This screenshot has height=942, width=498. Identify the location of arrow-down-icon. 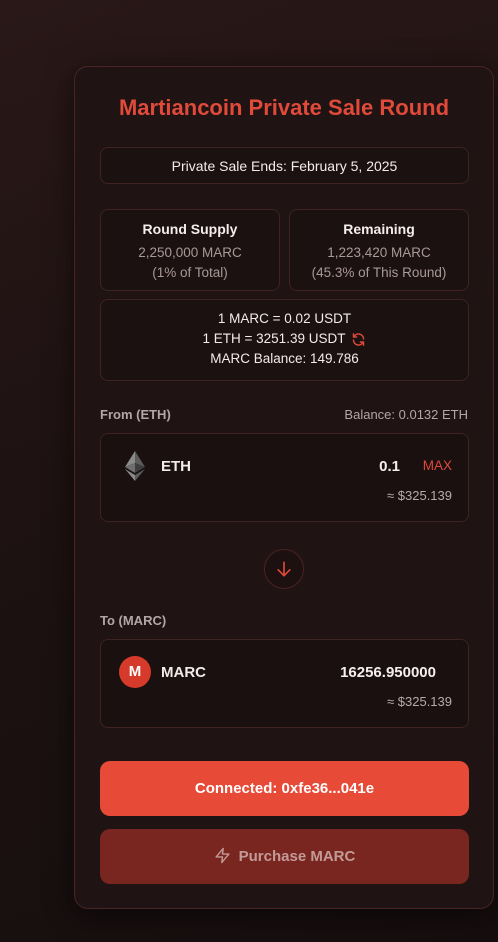
(284, 569).